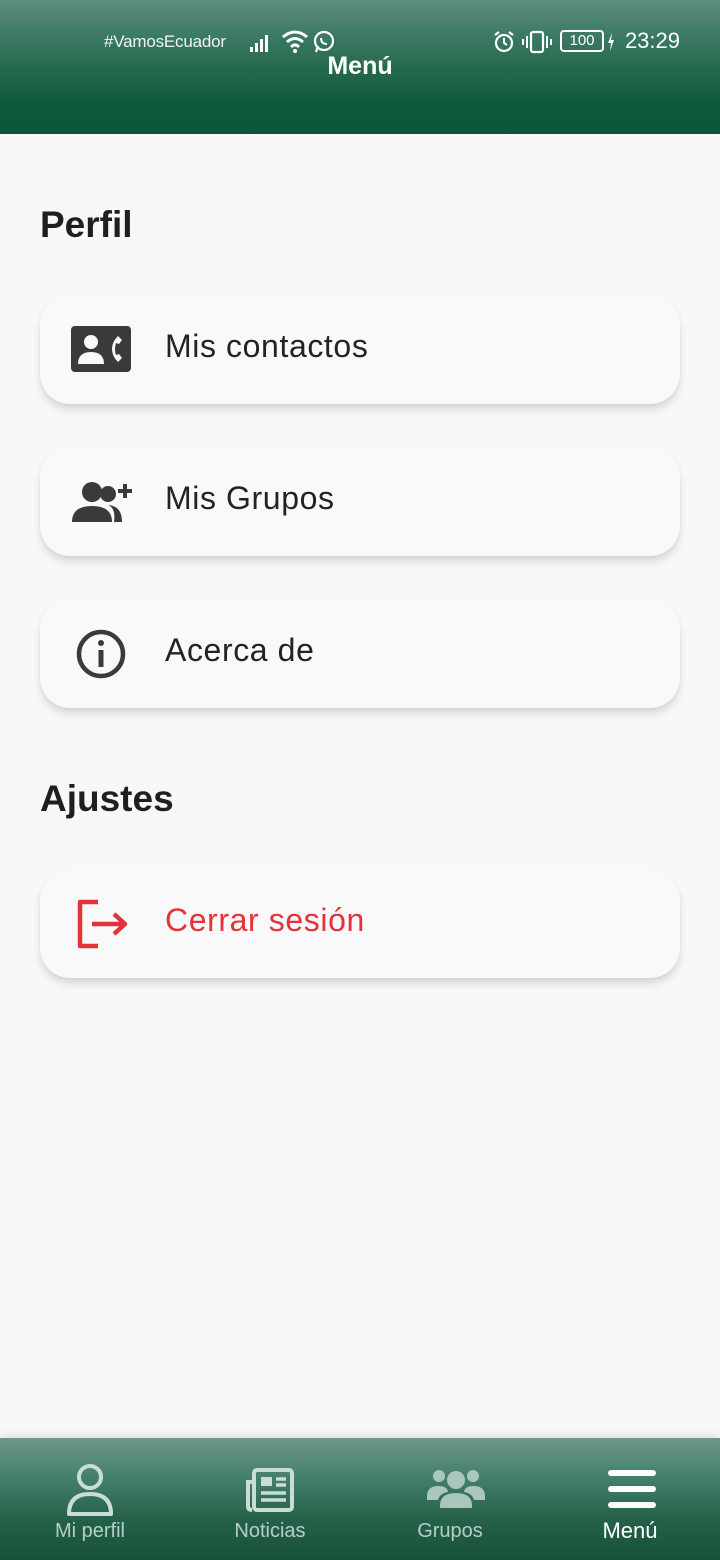 This screenshot has height=1560, width=720. What do you see at coordinates (360, 502) in the screenshot?
I see `menu-item-mis-grupos: Mis Grupos` at bounding box center [360, 502].